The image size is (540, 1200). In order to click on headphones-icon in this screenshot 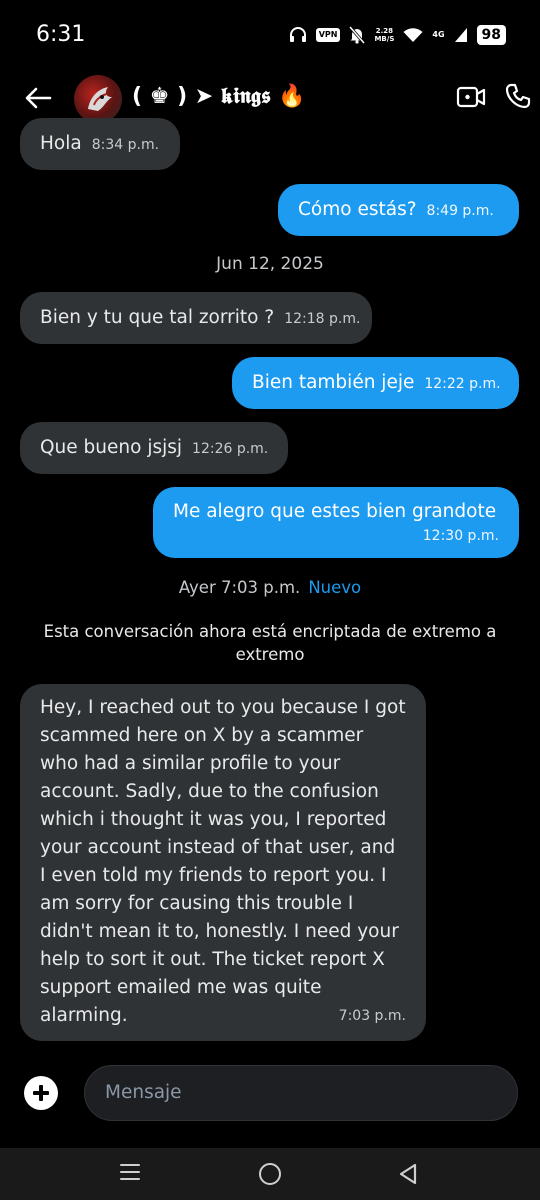, I will do `click(297, 34)`.